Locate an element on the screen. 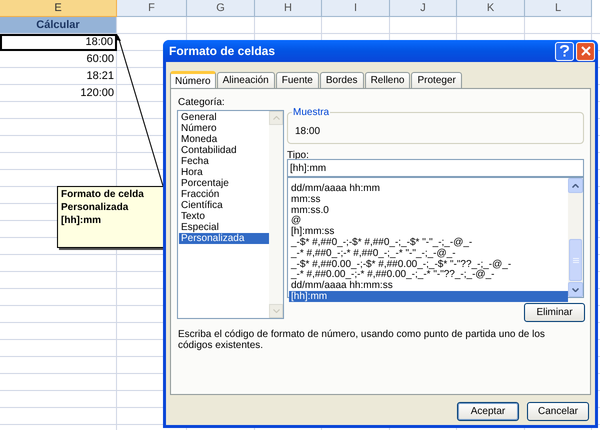 The width and height of the screenshot is (600, 430). list-item: Moneda is located at coordinates (224, 139).